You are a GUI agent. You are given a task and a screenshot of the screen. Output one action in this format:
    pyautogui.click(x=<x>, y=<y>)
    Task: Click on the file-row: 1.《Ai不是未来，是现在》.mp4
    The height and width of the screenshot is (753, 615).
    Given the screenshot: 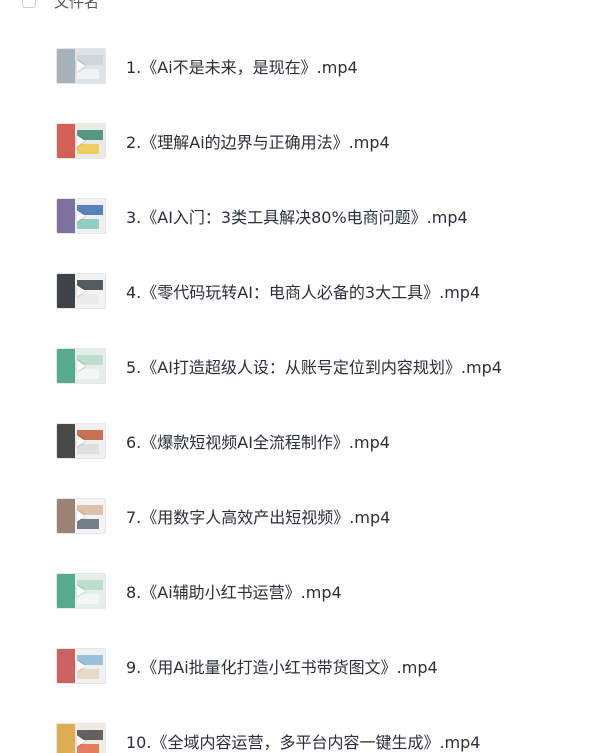 What is the action you would take?
    pyautogui.click(x=307, y=66)
    